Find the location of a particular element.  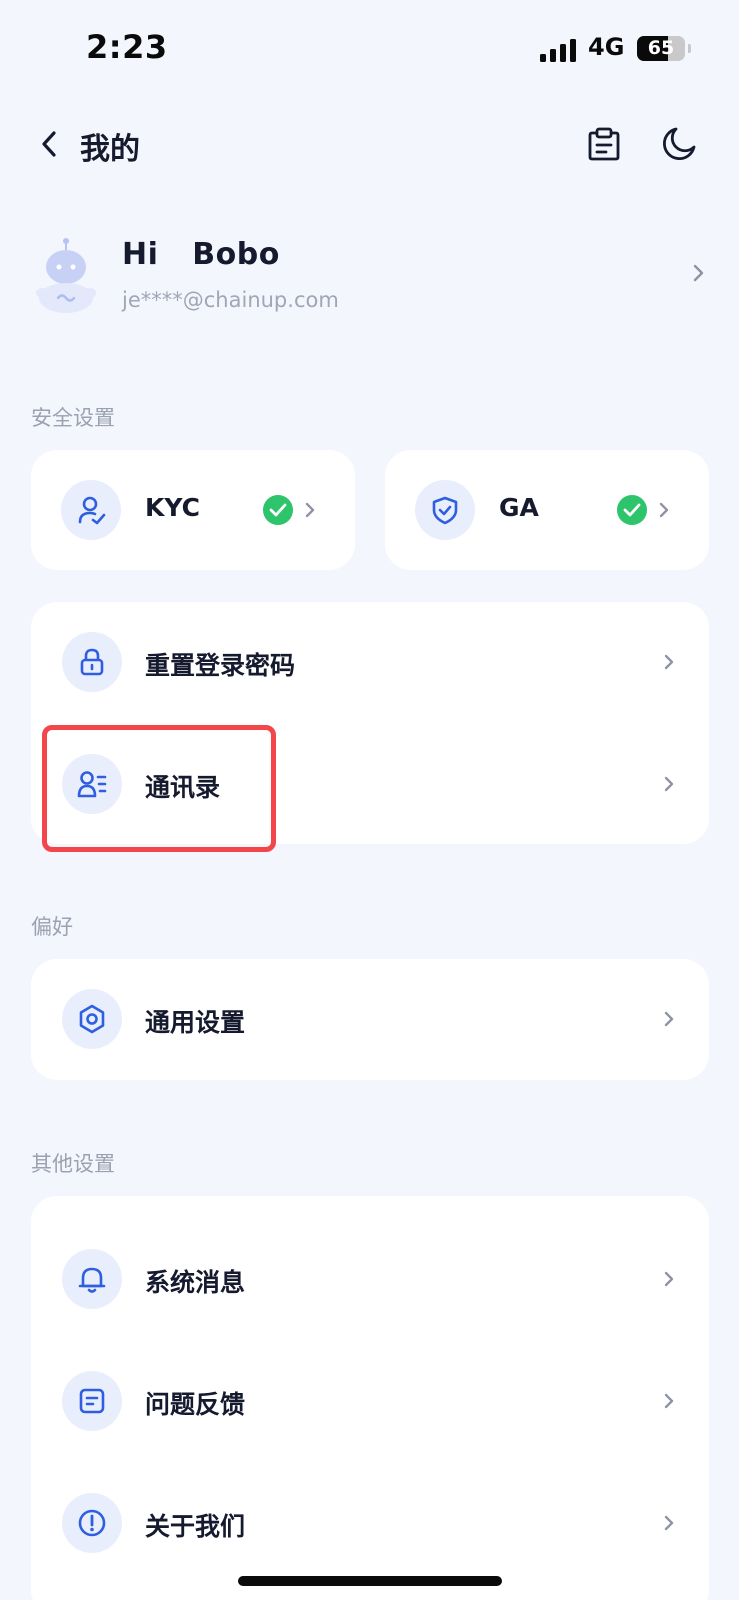

menu-item-reset-password: 重置登录密码 is located at coordinates (370, 662).